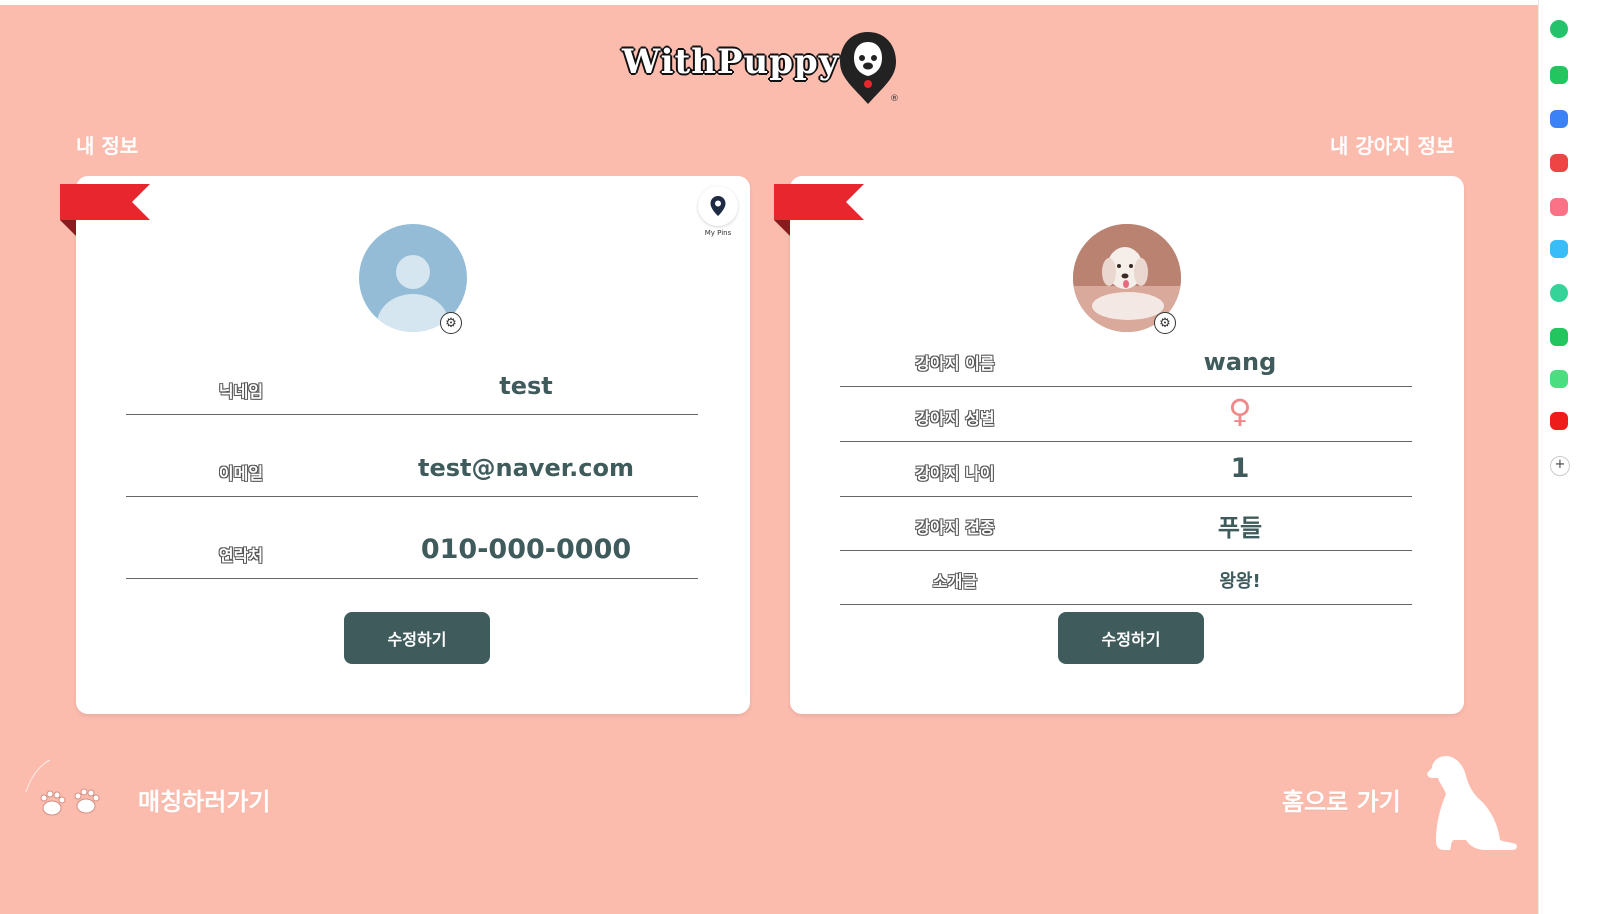 Image resolution: width=1600 pixels, height=914 pixels. What do you see at coordinates (412, 537) in the screenshot?
I see `phone-row: 연락처 010-000-0000` at bounding box center [412, 537].